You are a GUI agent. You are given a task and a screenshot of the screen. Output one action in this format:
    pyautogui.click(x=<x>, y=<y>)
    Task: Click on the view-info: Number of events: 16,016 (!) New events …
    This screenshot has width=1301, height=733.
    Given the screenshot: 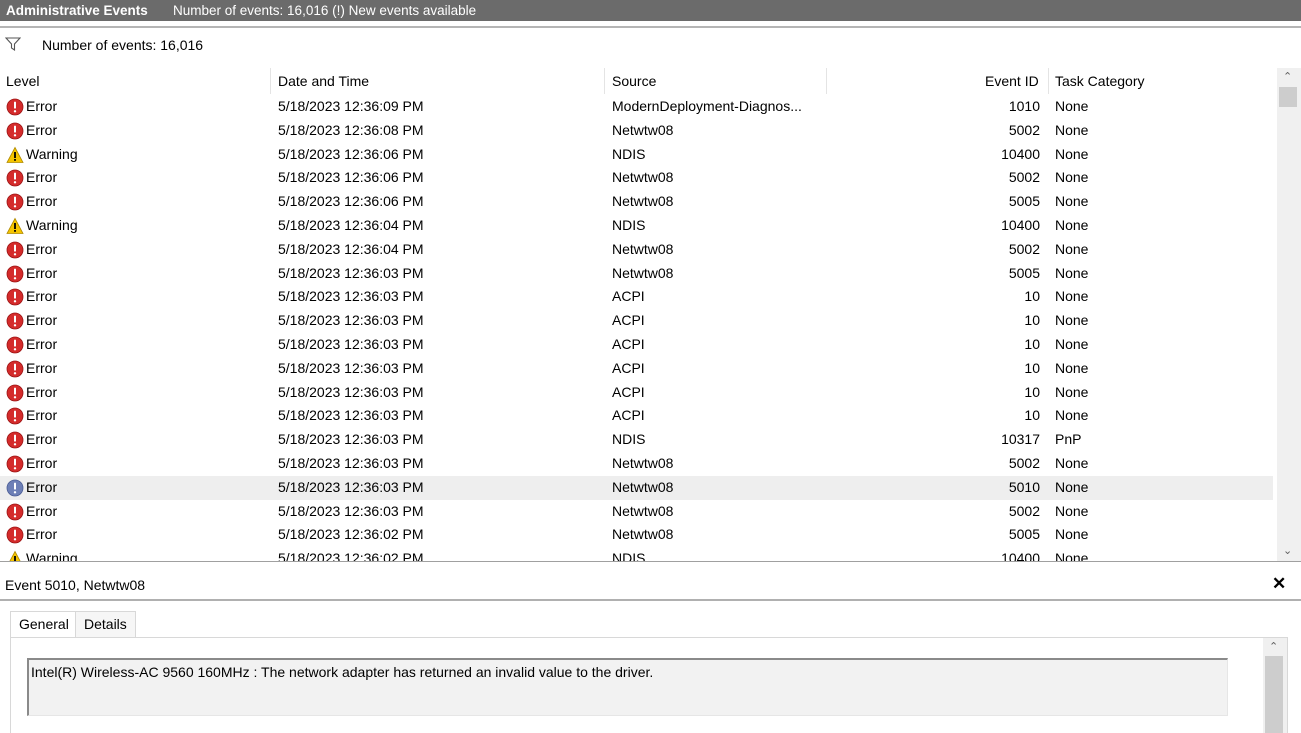 What is the action you would take?
    pyautogui.click(x=325, y=10)
    